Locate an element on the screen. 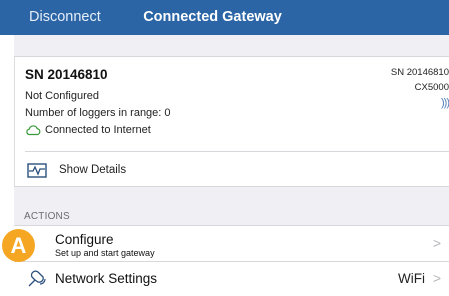 This screenshot has width=449, height=296. cloud-icon is located at coordinates (33, 130).